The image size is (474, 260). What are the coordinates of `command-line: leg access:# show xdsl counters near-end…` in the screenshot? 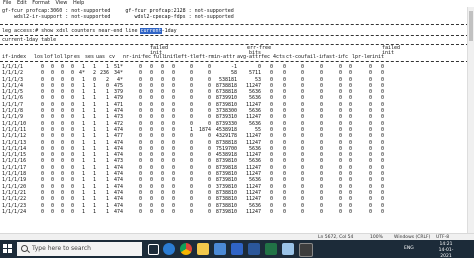 It's located at (89, 31).